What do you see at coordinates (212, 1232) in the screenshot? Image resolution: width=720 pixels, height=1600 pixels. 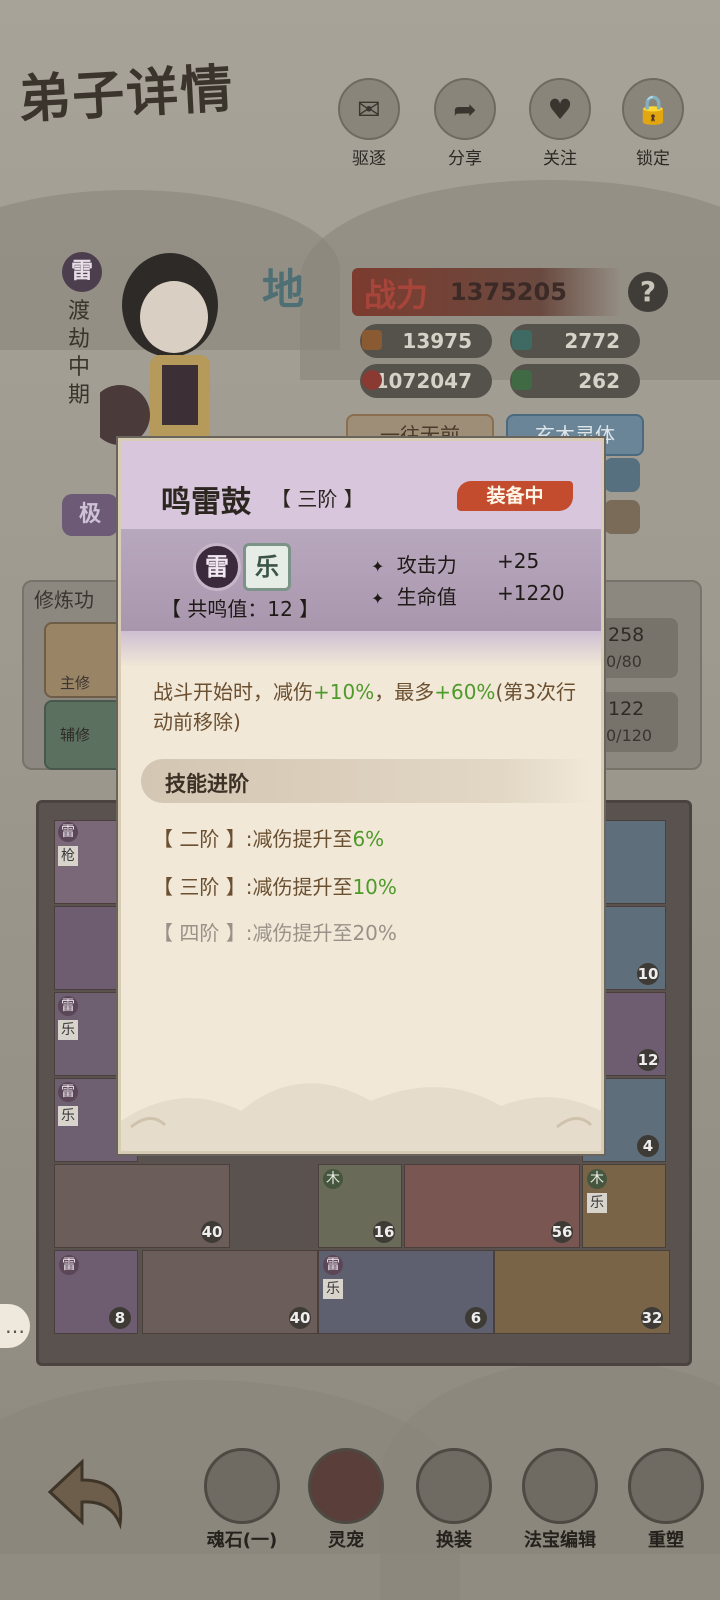 I see `item-count: 40` at bounding box center [212, 1232].